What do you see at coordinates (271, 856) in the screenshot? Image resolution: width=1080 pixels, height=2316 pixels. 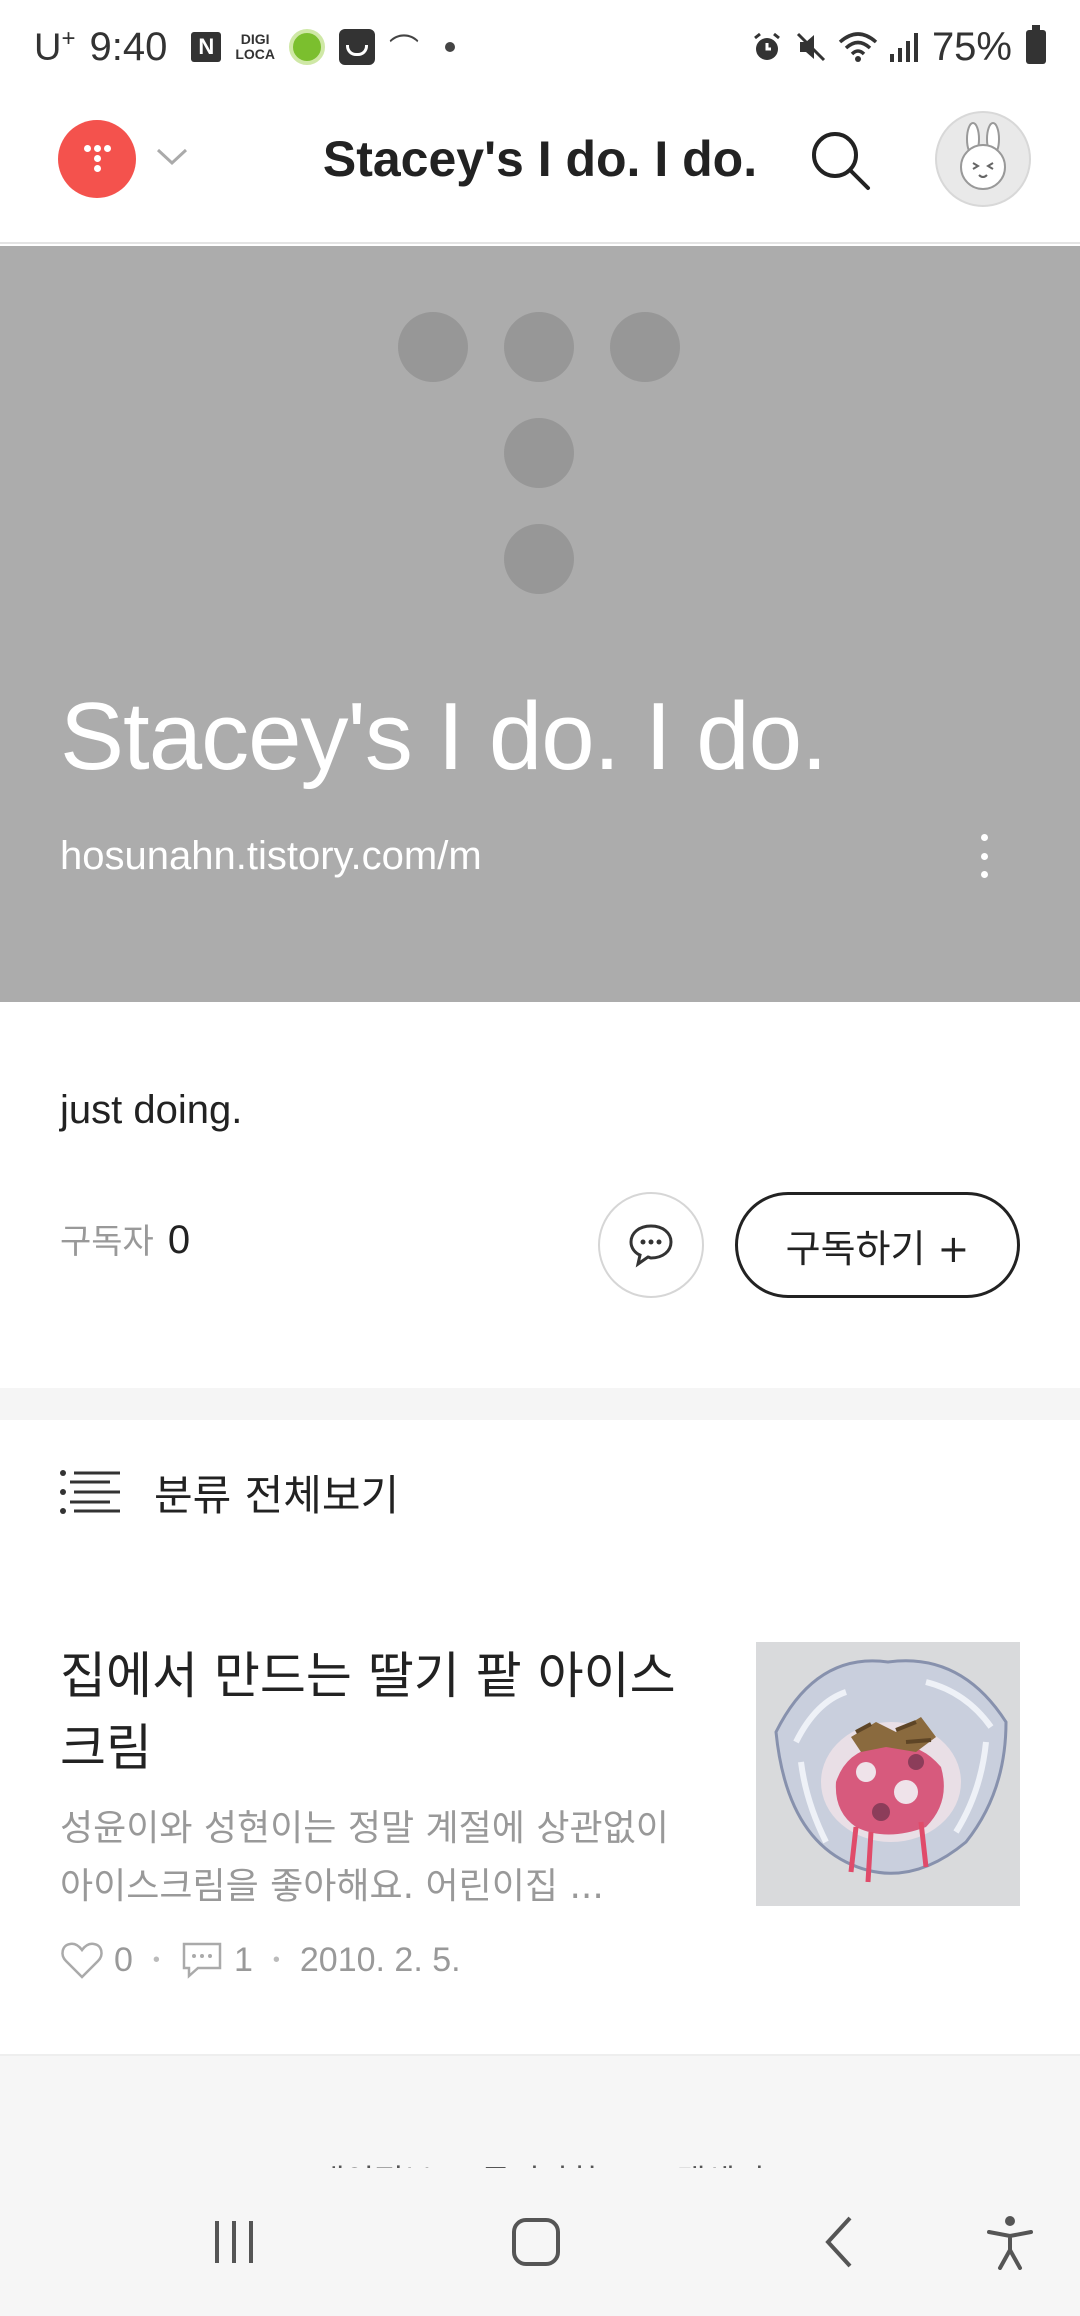 I see `blog-url: hosunahn.tistory.com/m` at bounding box center [271, 856].